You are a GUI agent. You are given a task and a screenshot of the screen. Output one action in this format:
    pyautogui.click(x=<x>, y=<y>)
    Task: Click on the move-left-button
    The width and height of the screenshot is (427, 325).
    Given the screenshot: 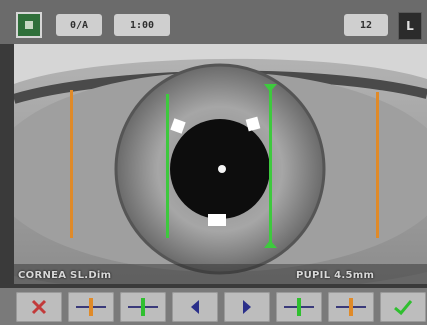 What is the action you would take?
    pyautogui.click(x=195, y=306)
    